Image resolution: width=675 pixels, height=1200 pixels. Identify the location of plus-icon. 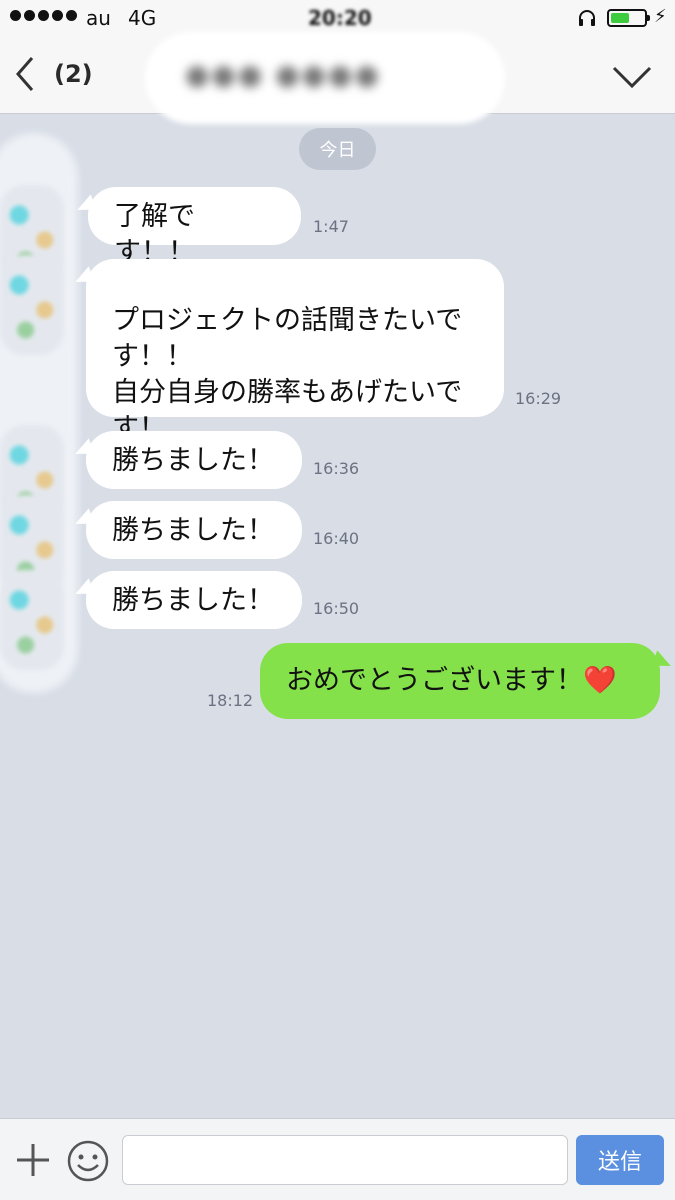
(33, 1160).